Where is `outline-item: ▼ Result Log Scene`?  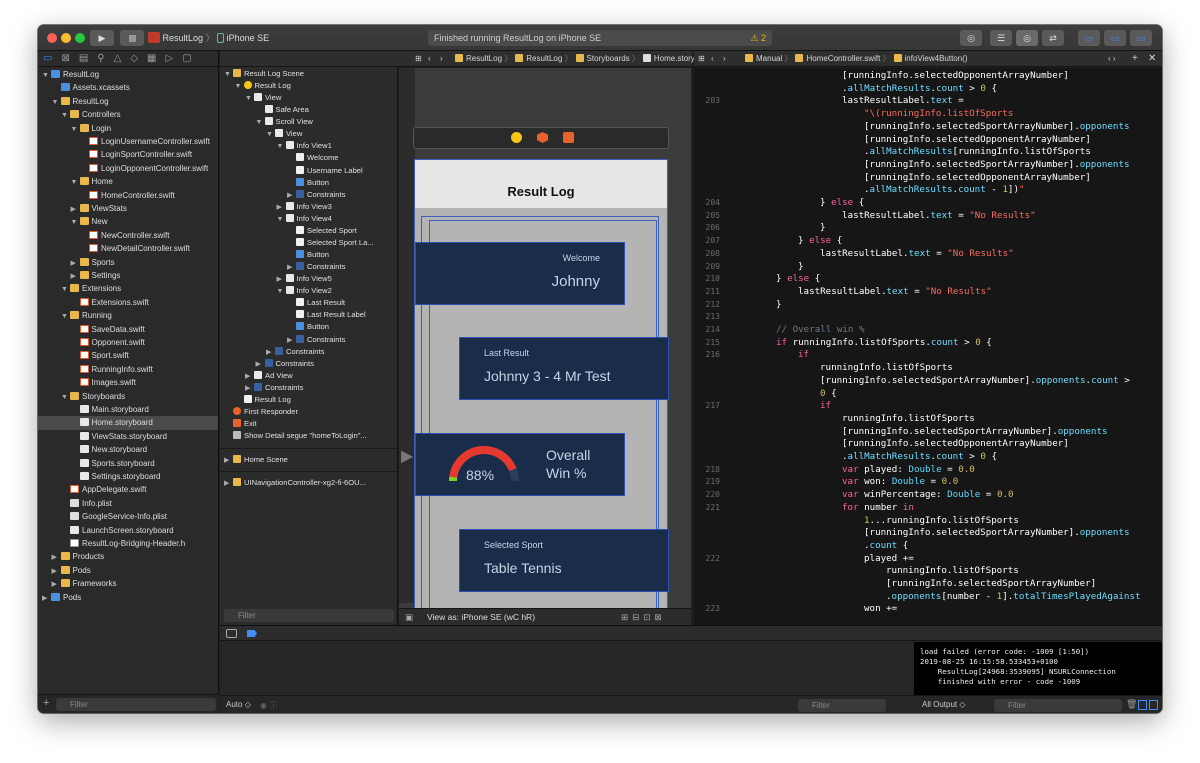
outline-item: ▼ Result Log Scene is located at coordinates (262, 74).